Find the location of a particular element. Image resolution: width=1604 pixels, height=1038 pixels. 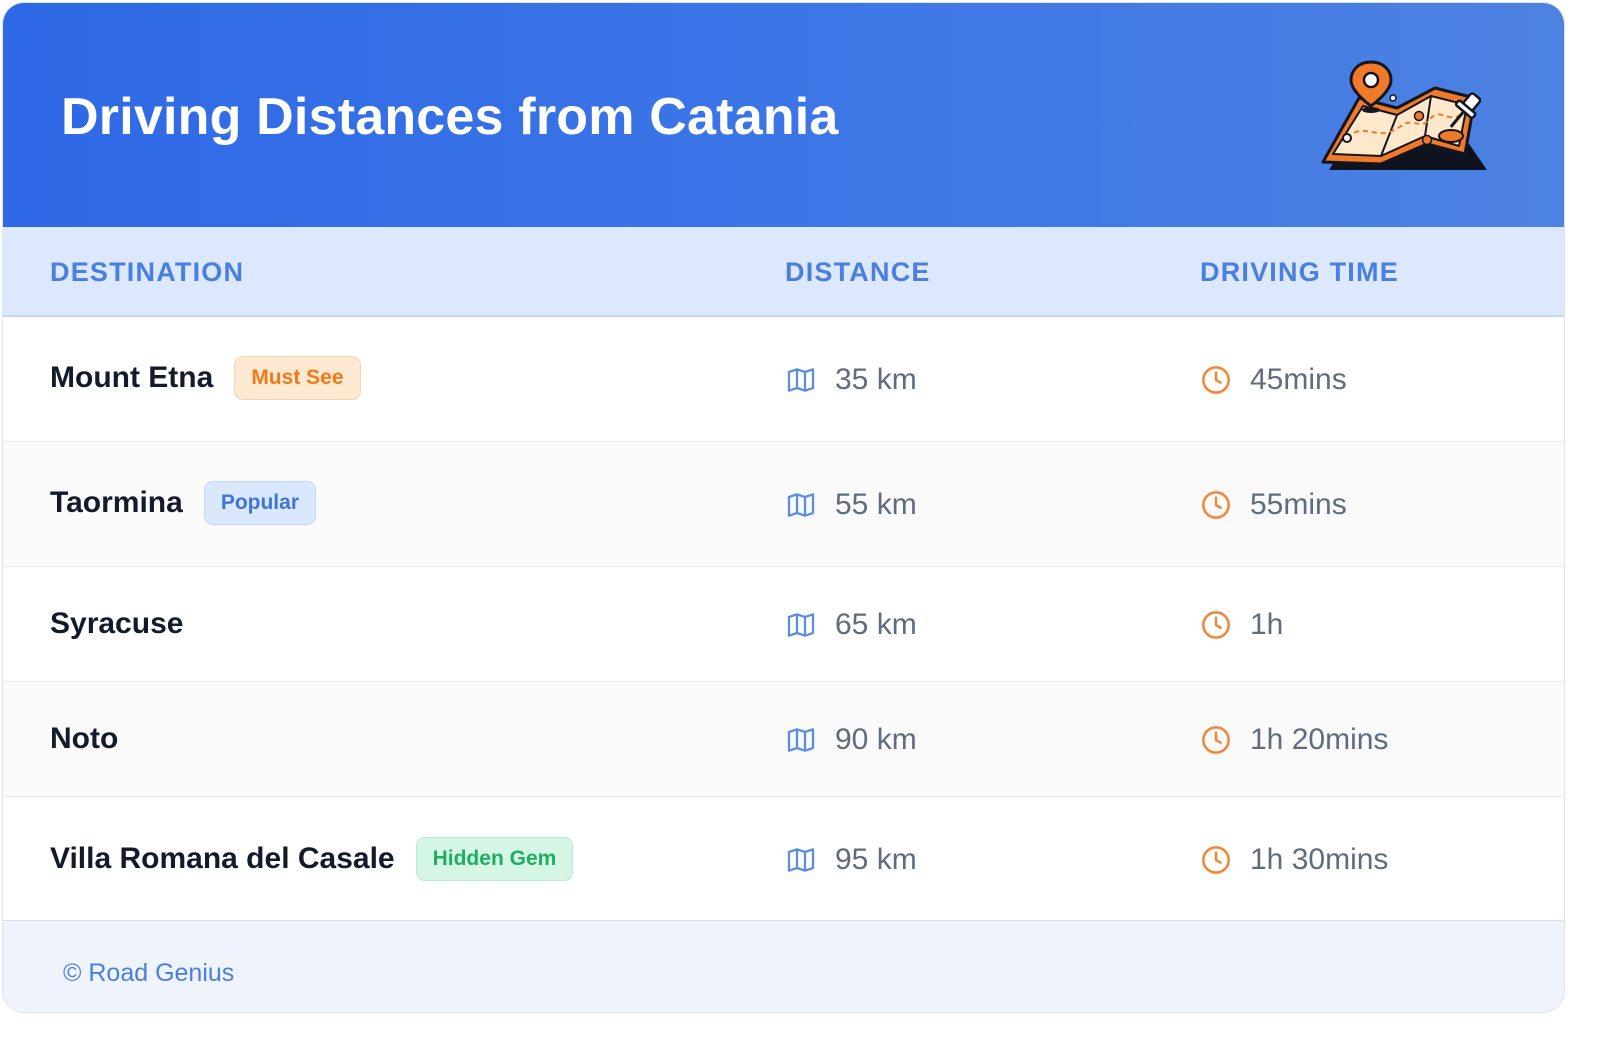

table-header: DESTINATION DISTANCE DRIVING TIME is located at coordinates (783, 272).